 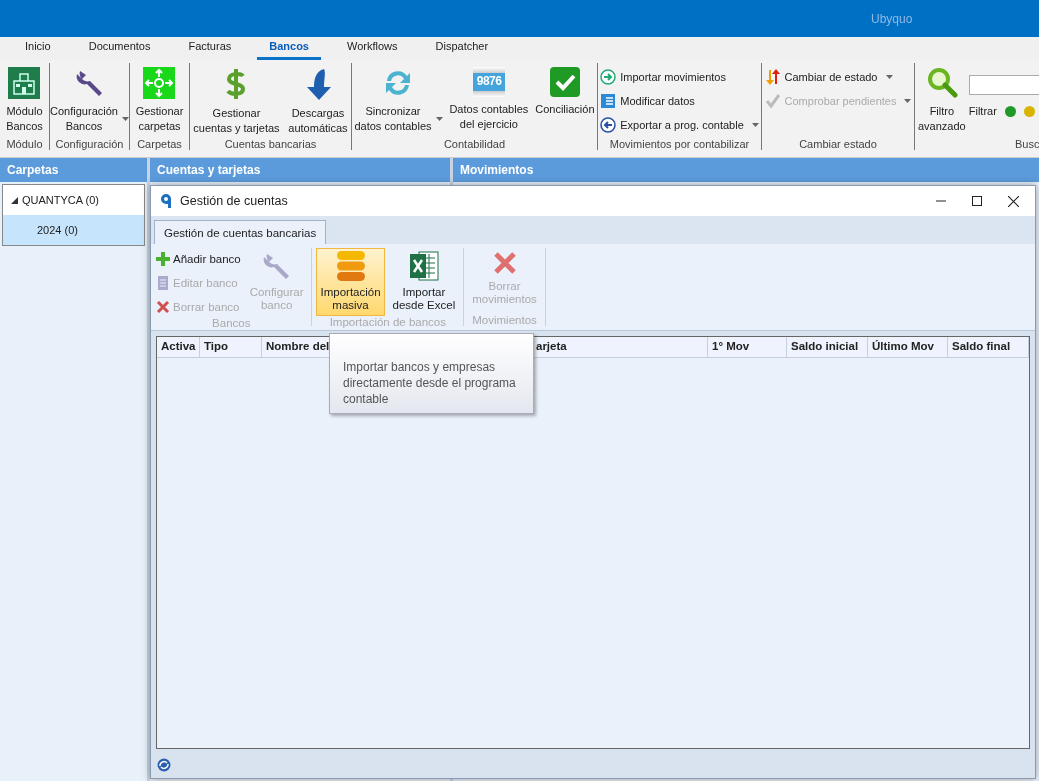 I want to click on ribbon-button: Gestionar cuentas y tarjetas, so click(x=236, y=99).